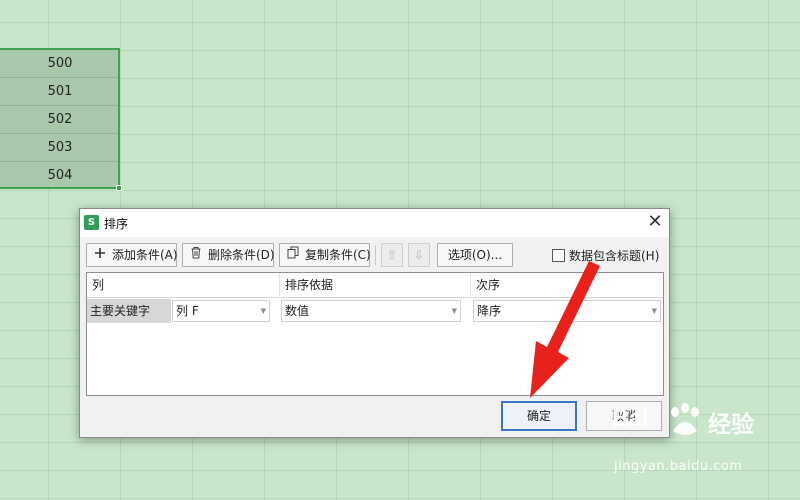  Describe the element at coordinates (297, 311) in the screenshot. I see `sort-basis-value: 数值` at that location.